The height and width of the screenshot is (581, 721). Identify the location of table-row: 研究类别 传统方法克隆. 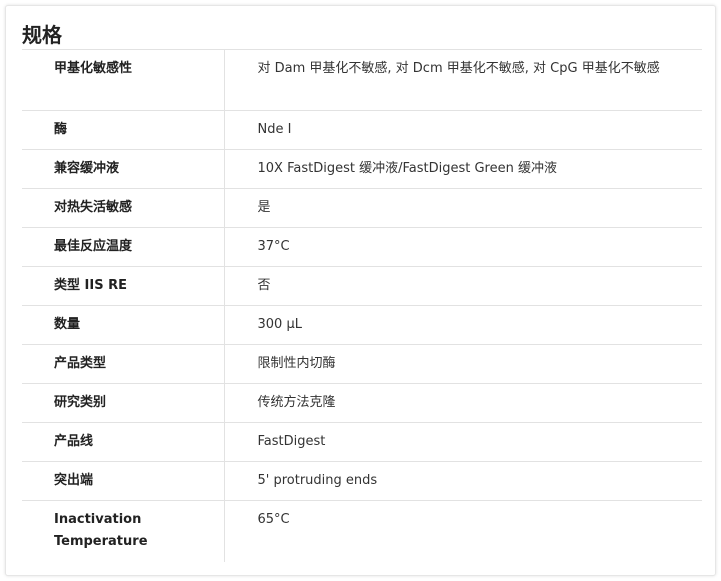
(362, 403).